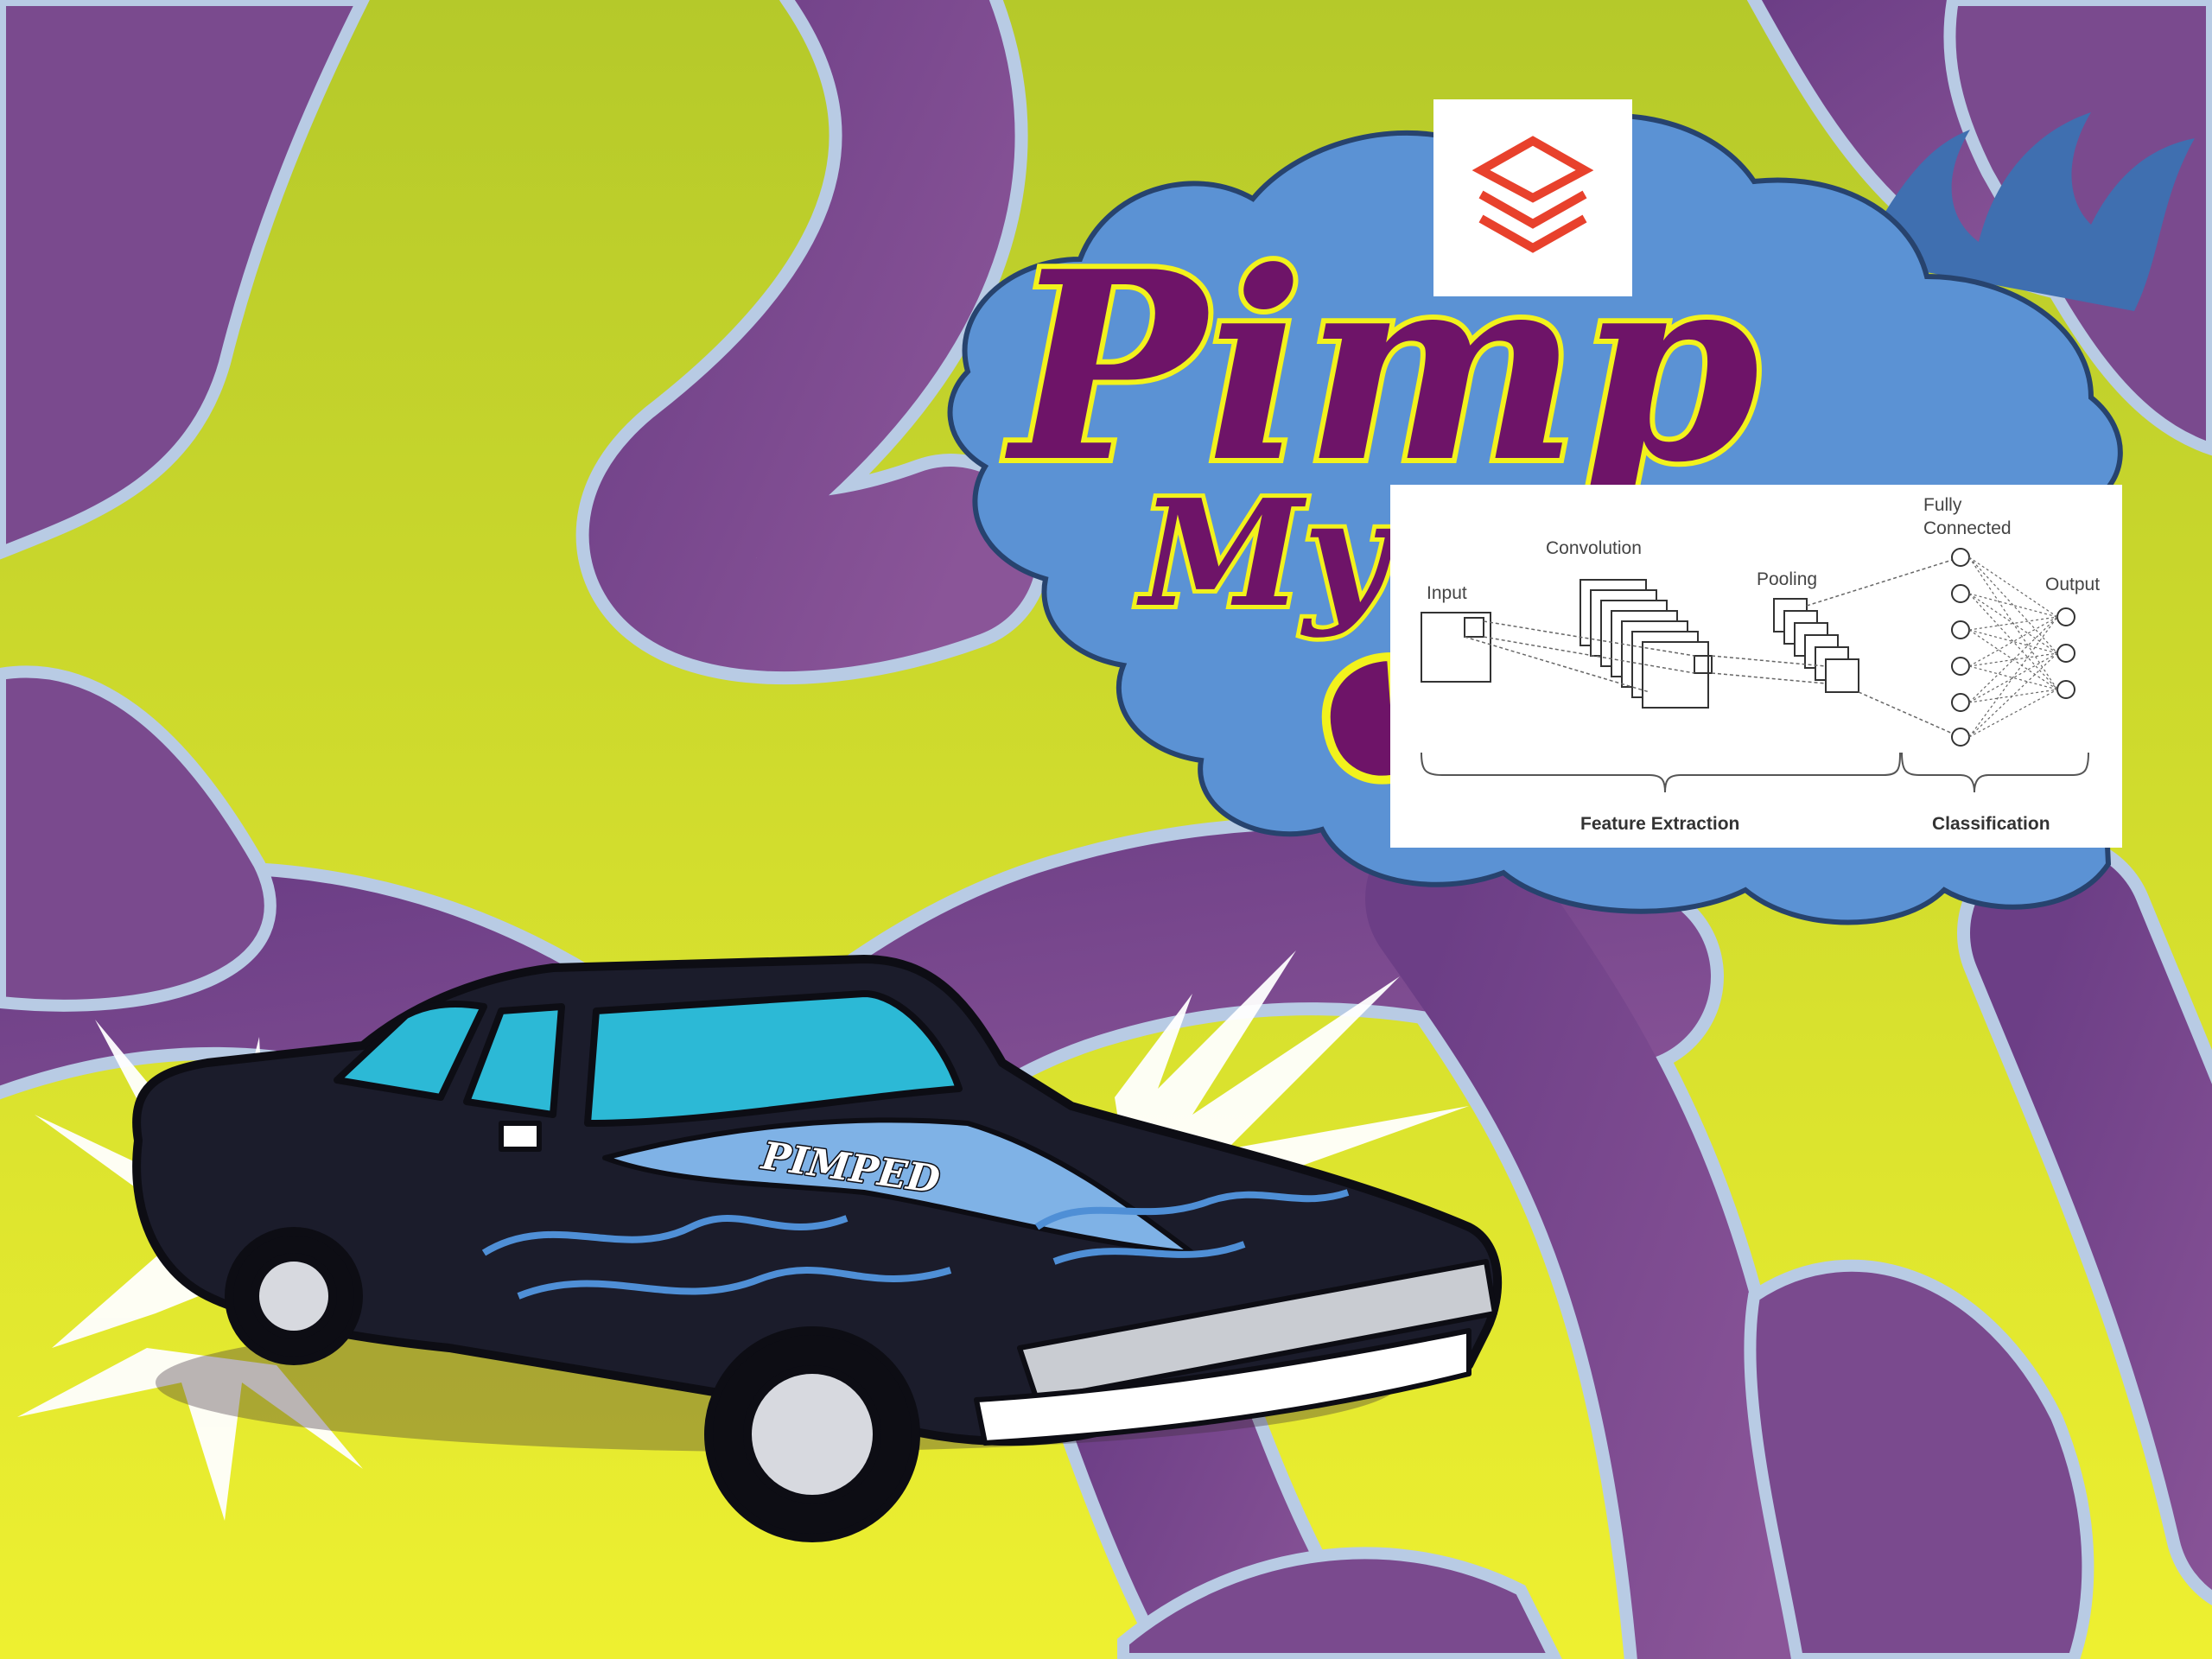  What do you see at coordinates (2072, 584) in the screenshot?
I see `label-output: Output` at bounding box center [2072, 584].